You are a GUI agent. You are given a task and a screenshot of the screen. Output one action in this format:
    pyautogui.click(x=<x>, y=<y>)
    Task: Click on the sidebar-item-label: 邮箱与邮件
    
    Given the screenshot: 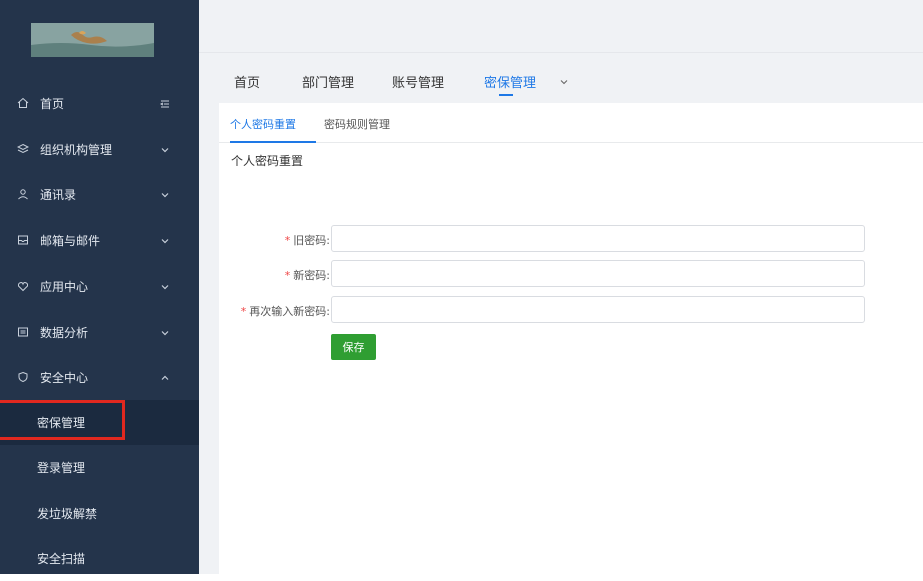 What is the action you would take?
    pyautogui.click(x=70, y=240)
    